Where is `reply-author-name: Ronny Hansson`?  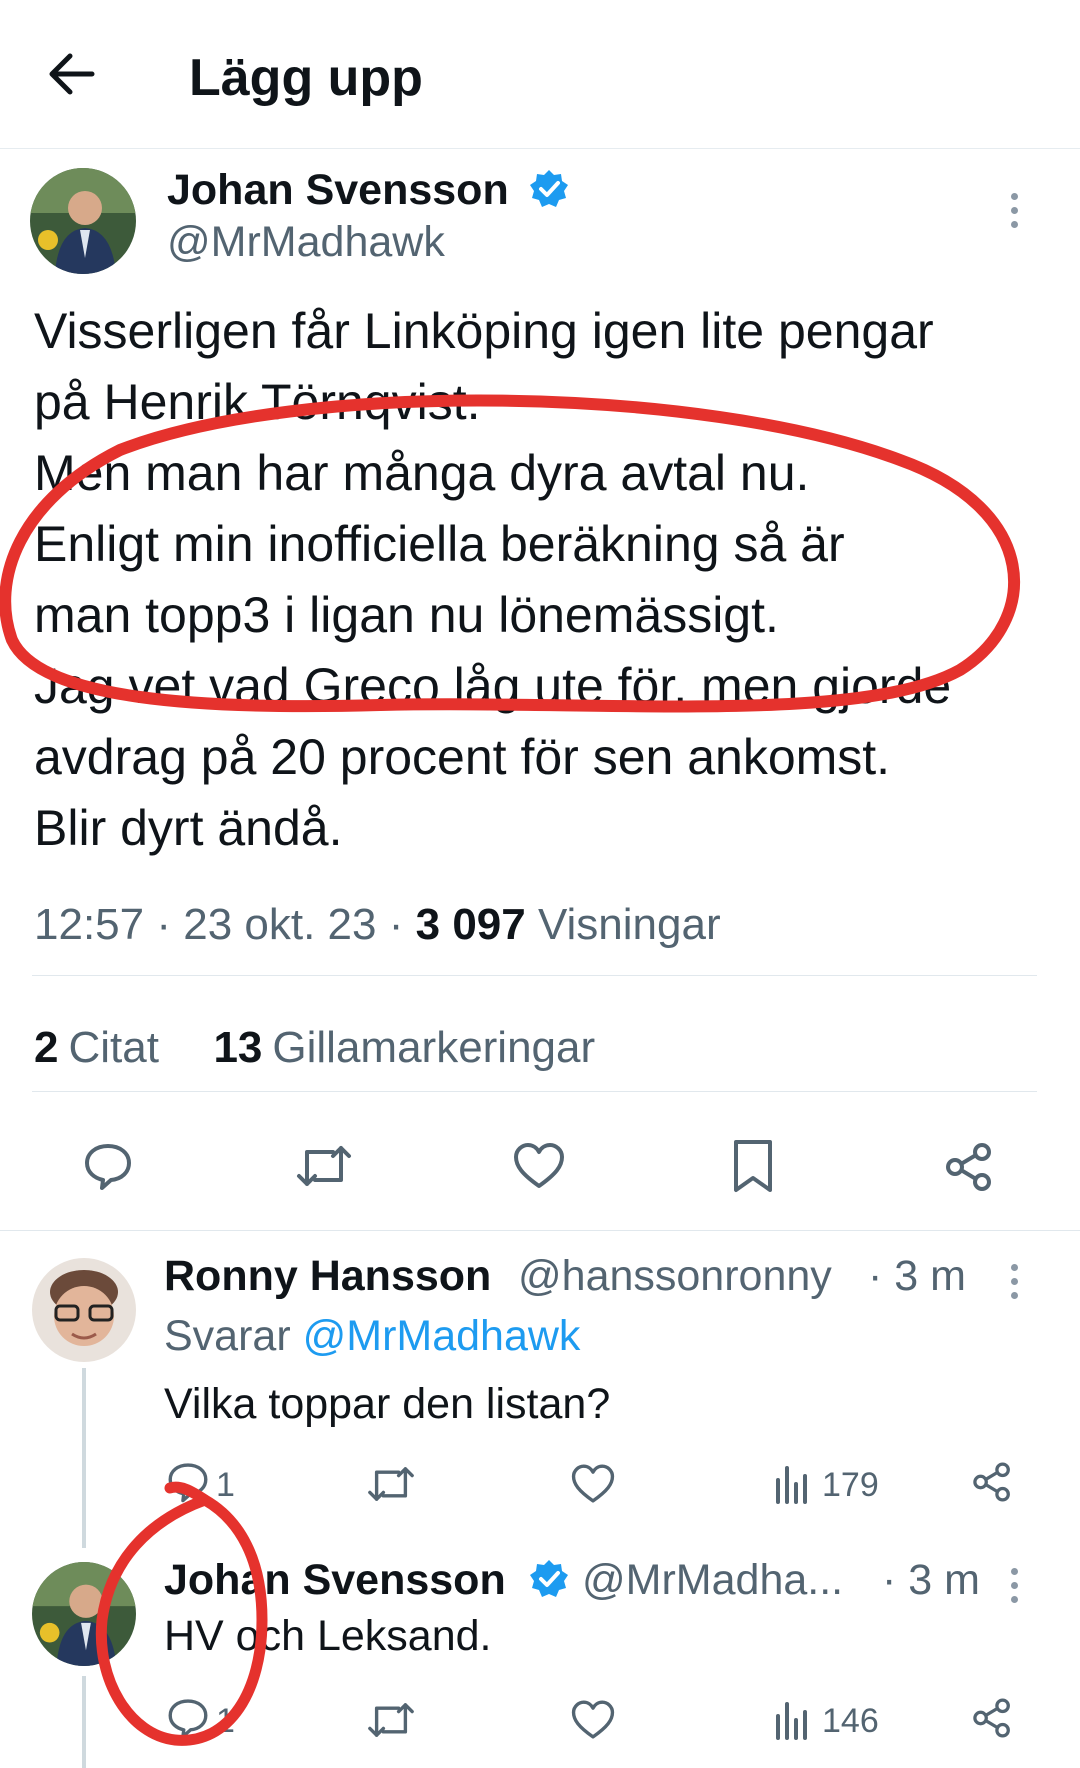 reply-author-name: Ronny Hansson is located at coordinates (327, 1276).